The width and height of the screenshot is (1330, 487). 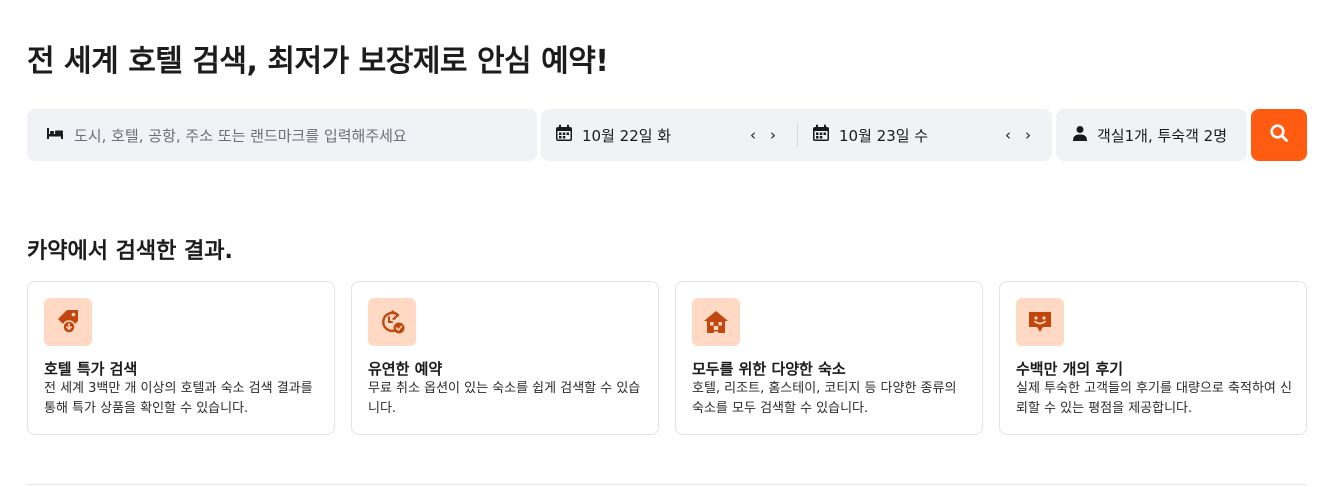 What do you see at coordinates (773, 135) in the screenshot?
I see `checkin-next-button: ›` at bounding box center [773, 135].